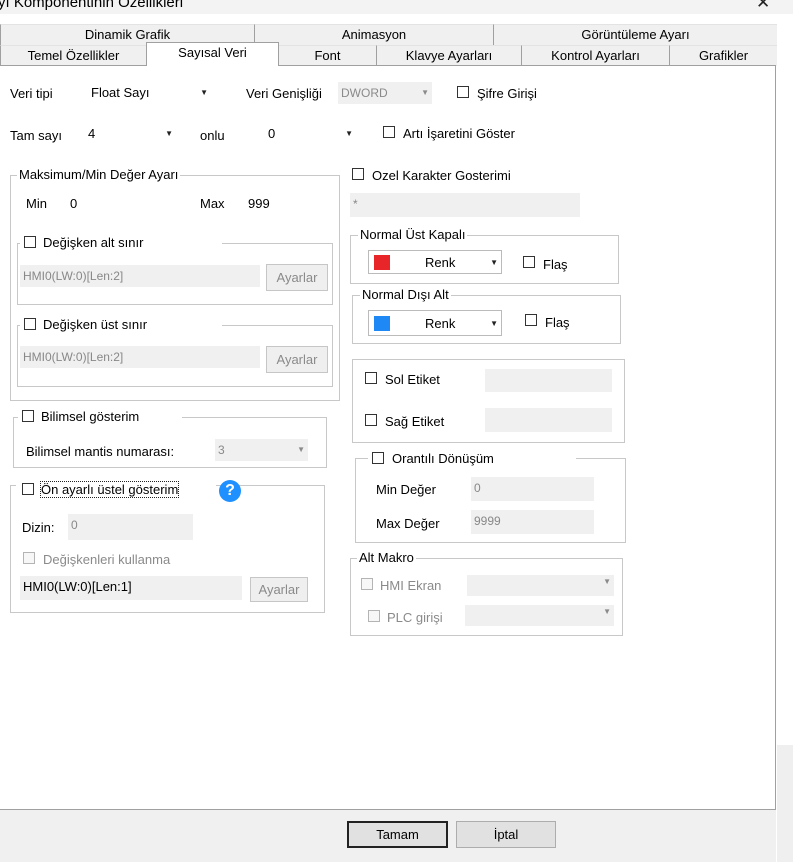 The width and height of the screenshot is (793, 862). Describe the element at coordinates (107, 559) in the screenshot. I see `use-vars-label: Değişkenleri kullanma` at that location.